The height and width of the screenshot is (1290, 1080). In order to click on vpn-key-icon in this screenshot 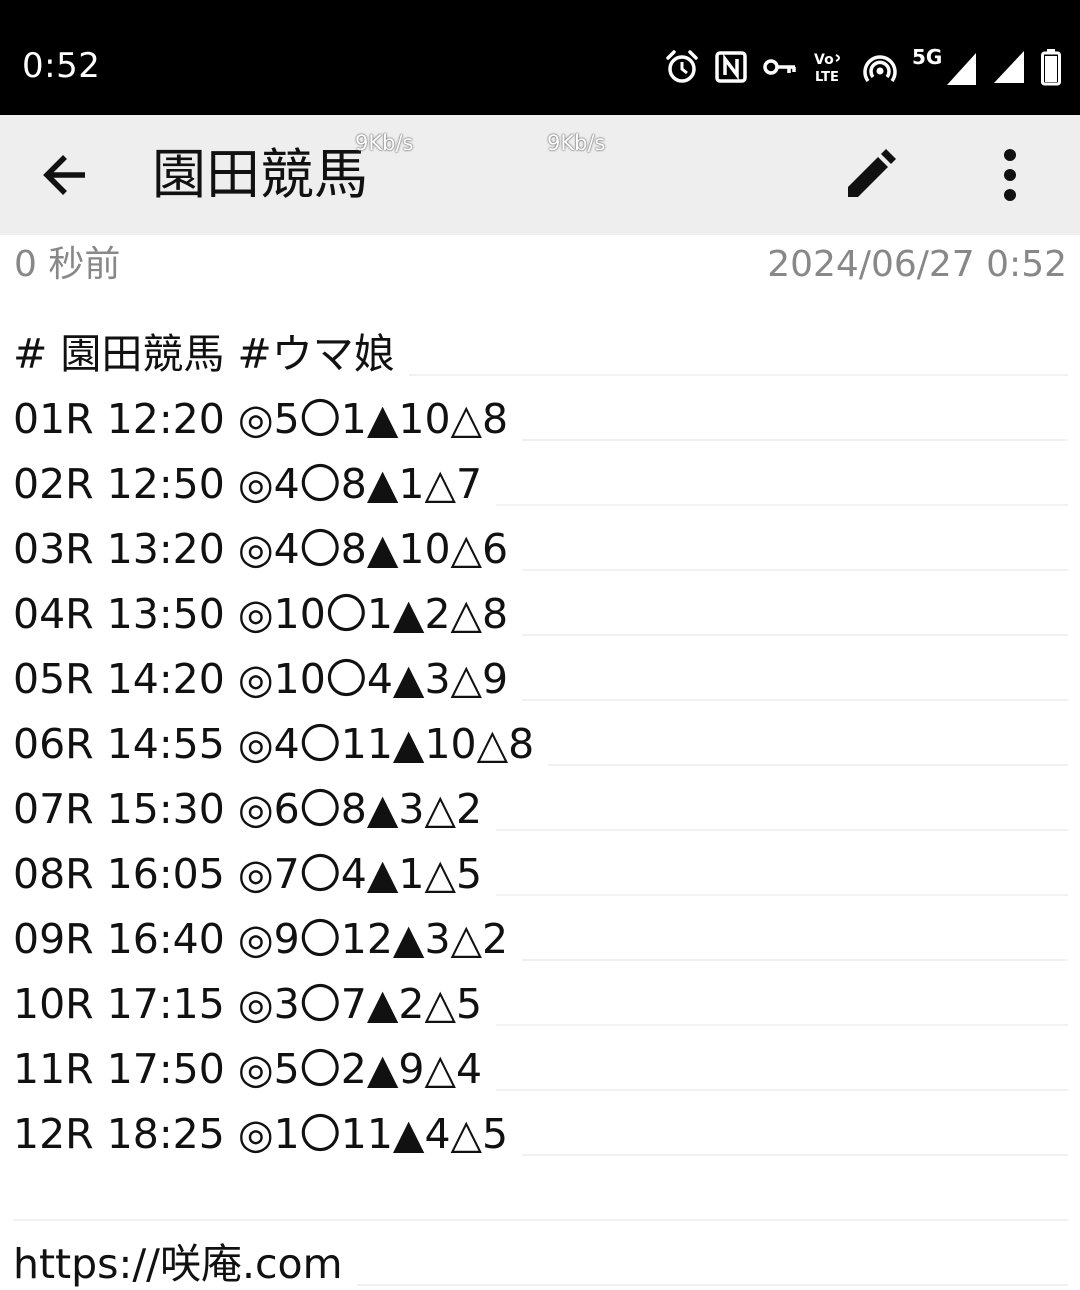, I will do `click(780, 67)`.